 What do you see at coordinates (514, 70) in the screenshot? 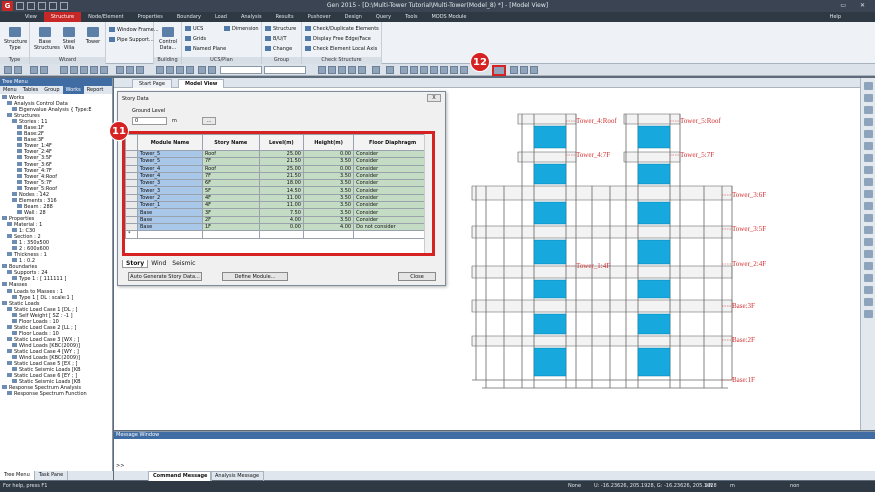
I see `layer-icon` at bounding box center [514, 70].